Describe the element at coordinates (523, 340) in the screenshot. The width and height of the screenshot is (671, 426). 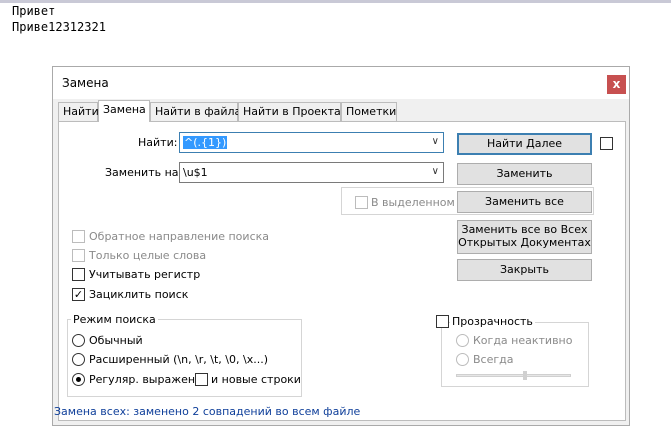
I see `transparency-inactive-label: Когда неактивно` at that location.